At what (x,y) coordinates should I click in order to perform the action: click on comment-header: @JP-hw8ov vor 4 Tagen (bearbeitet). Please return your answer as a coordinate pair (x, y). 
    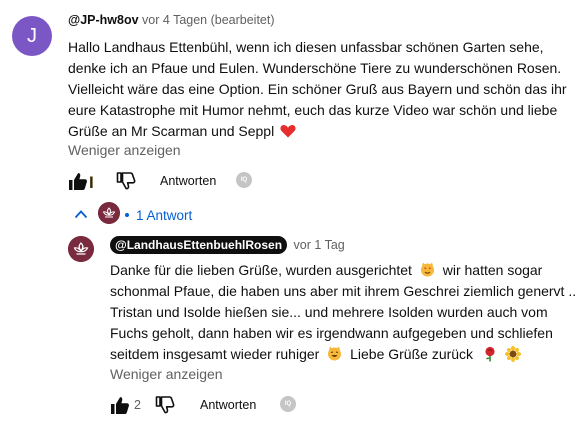
    Looking at the image, I should click on (171, 20).